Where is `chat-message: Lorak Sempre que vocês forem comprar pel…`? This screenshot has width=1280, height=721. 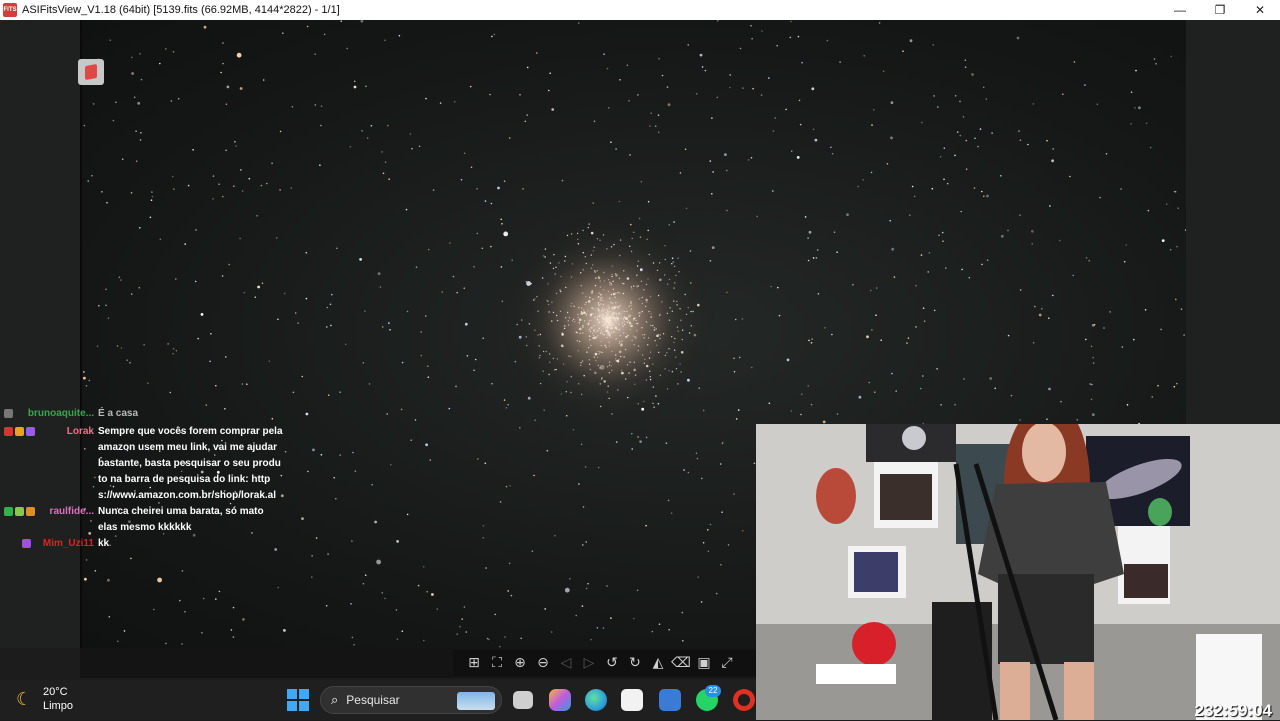
chat-message: Lorak Sempre que vocês forem comprar pel… is located at coordinates (145, 464).